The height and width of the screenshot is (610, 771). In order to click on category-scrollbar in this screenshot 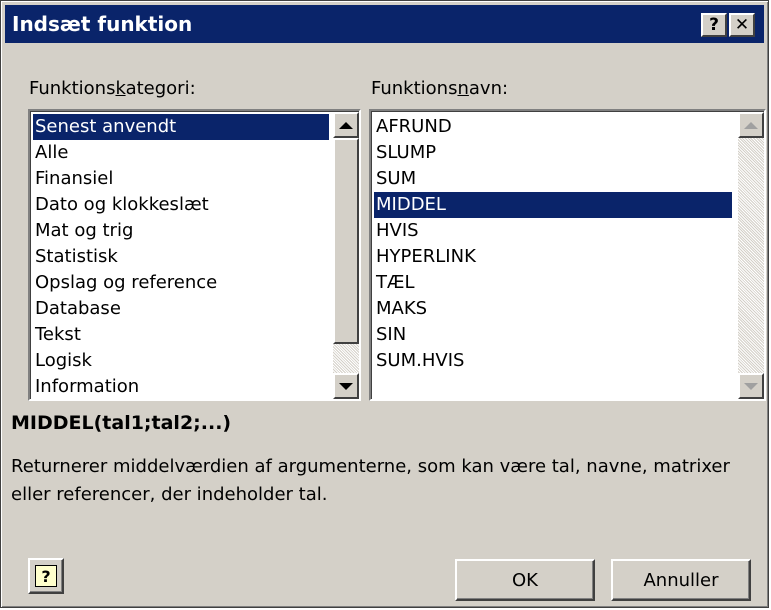, I will do `click(346, 255)`.